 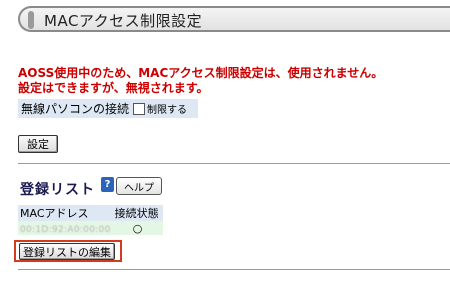 I want to click on warning-line-2: 設定はできますが、無視されます。, so click(x=113, y=88).